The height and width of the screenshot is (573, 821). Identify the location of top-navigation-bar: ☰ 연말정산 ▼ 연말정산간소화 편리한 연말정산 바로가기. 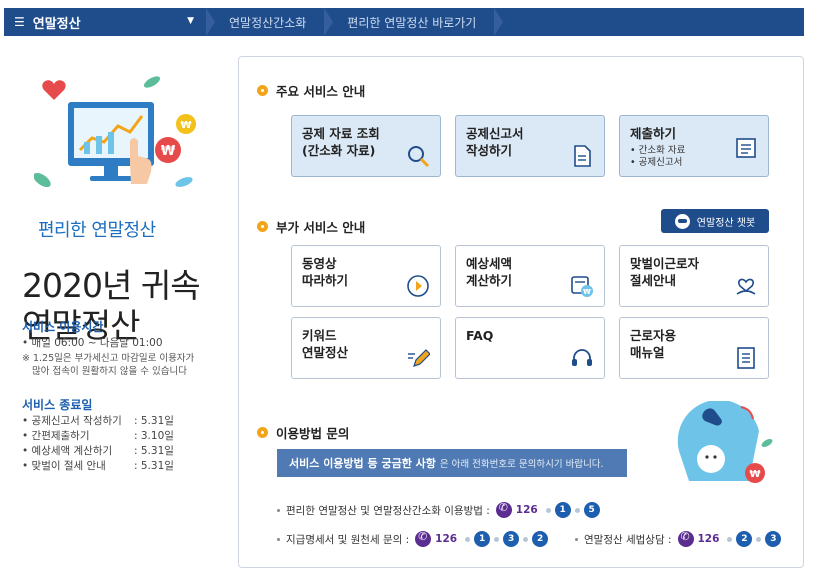
(404, 22).